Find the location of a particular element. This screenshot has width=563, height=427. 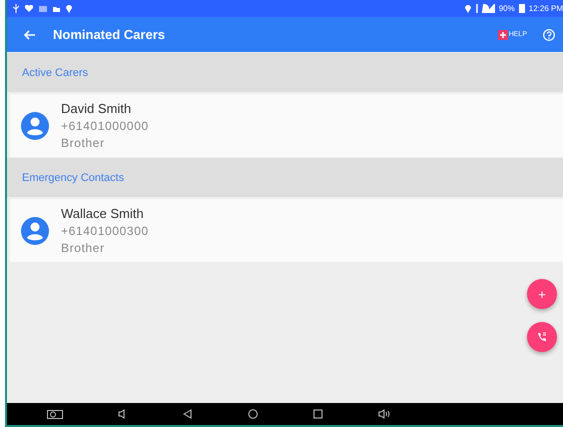

phone-icon is located at coordinates (542, 337).